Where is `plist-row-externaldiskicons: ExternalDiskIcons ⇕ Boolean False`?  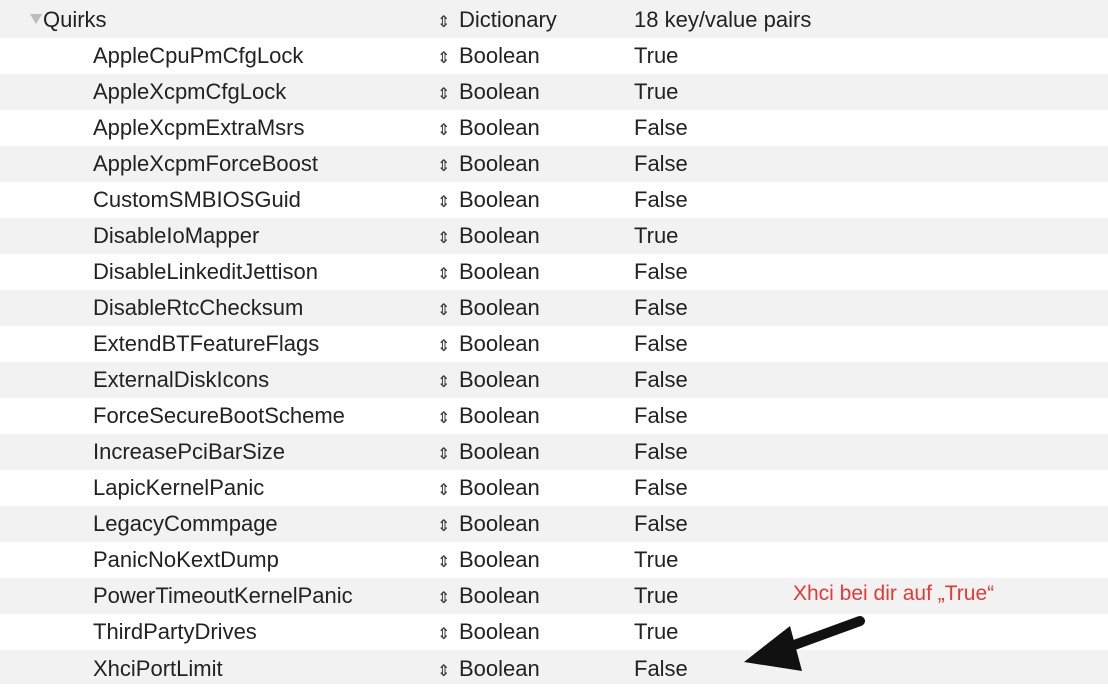 plist-row-externaldiskicons: ExternalDiskIcons ⇕ Boolean False is located at coordinates (554, 380).